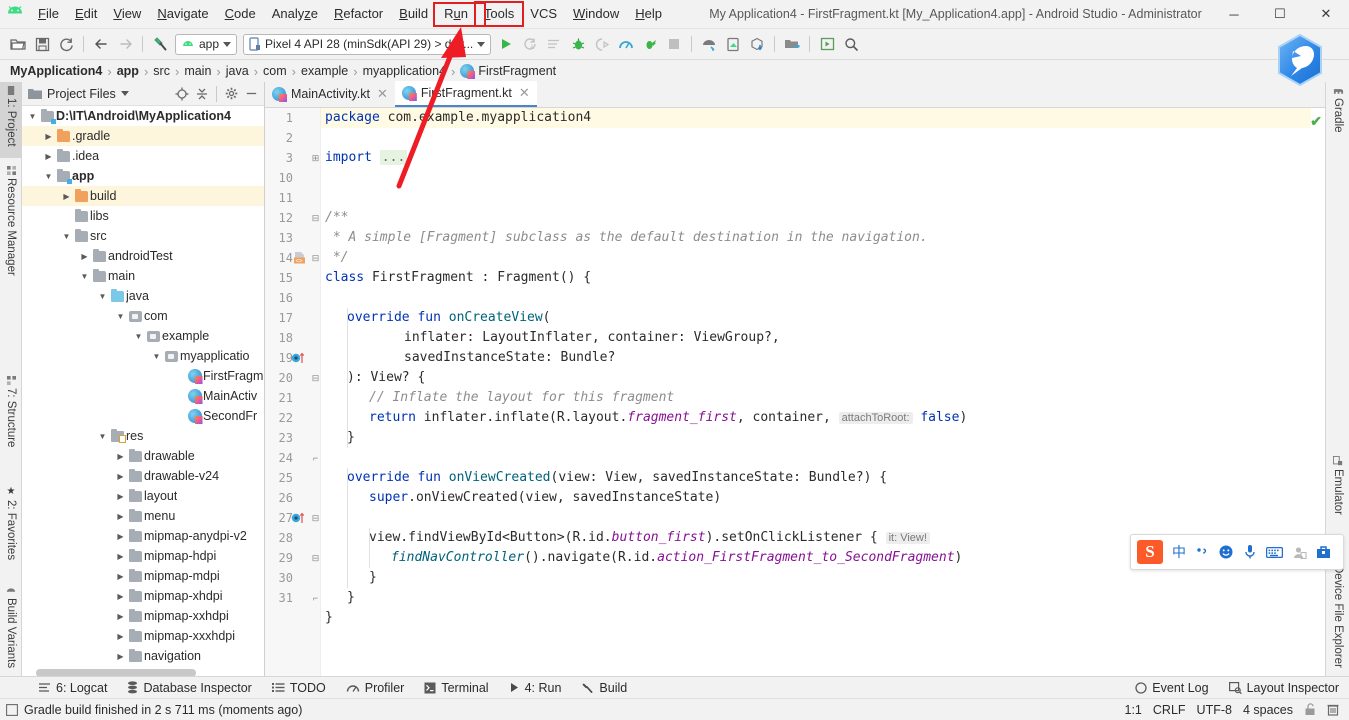  Describe the element at coordinates (1333, 709) in the screenshot. I see `memory-trash-icon` at that location.